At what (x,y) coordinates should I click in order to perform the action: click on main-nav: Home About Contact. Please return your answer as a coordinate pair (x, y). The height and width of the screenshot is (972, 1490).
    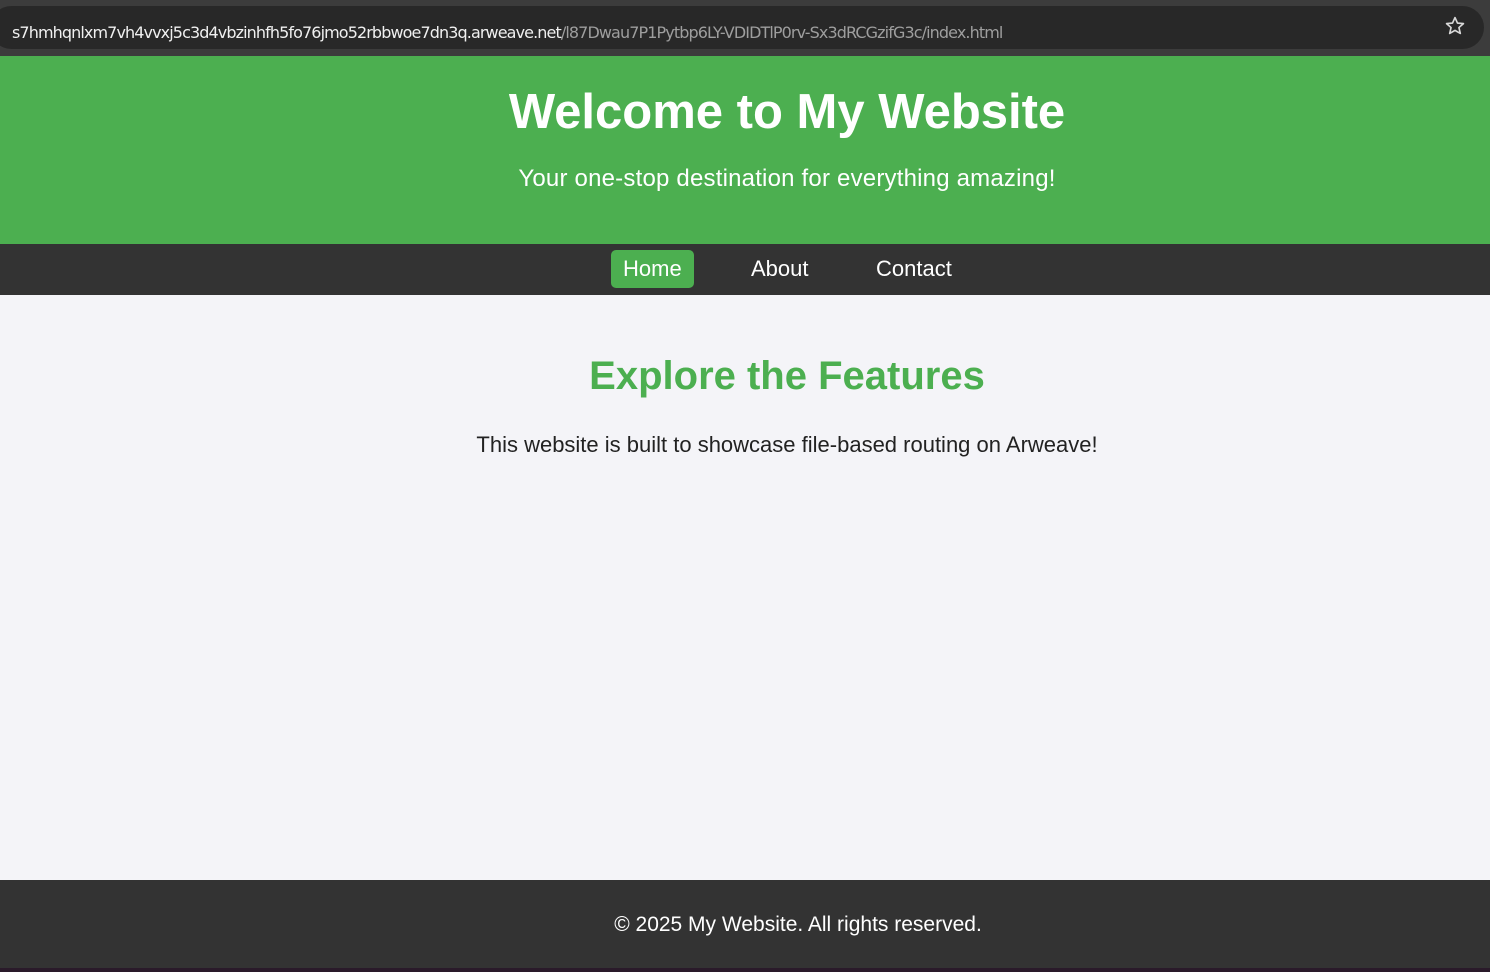
    Looking at the image, I should click on (745, 269).